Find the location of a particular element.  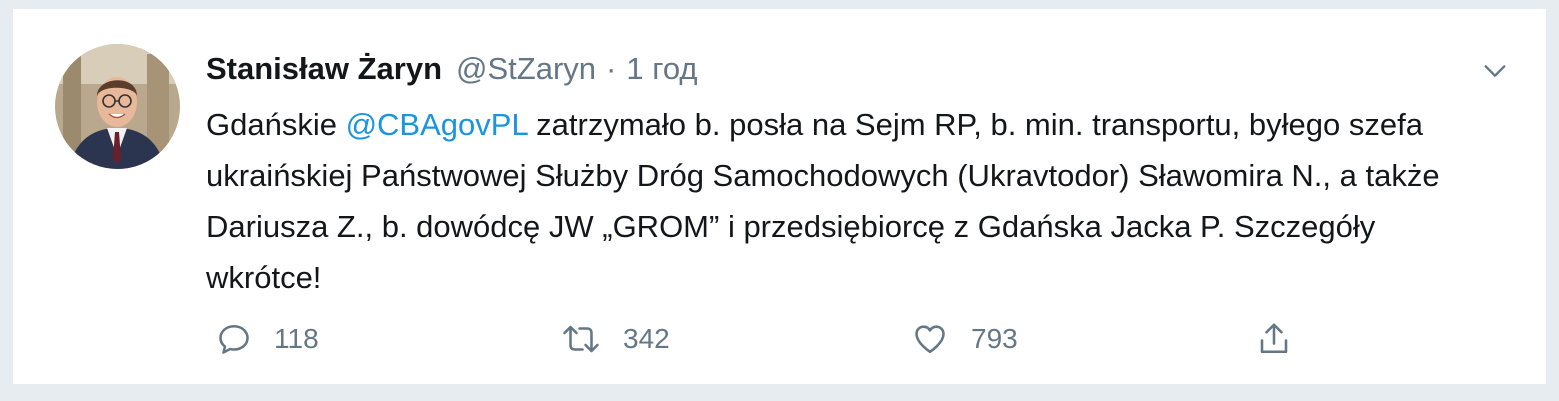

retweet-button: 342 is located at coordinates (615, 339).